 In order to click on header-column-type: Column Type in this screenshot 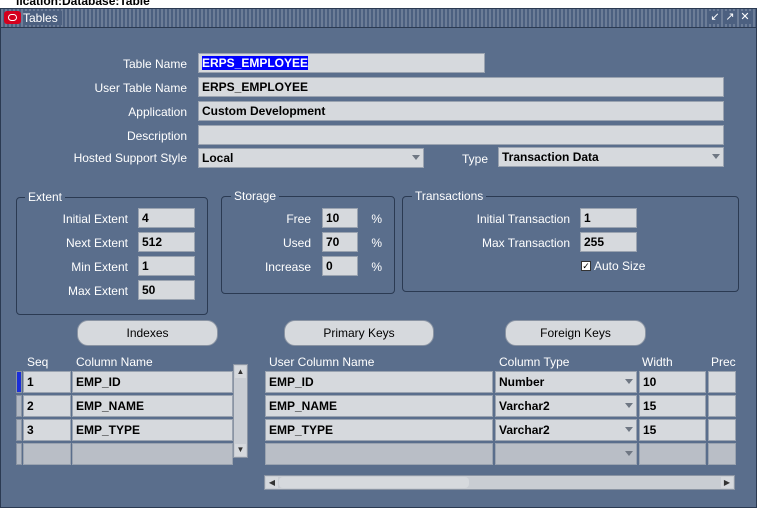, I will do `click(534, 362)`.